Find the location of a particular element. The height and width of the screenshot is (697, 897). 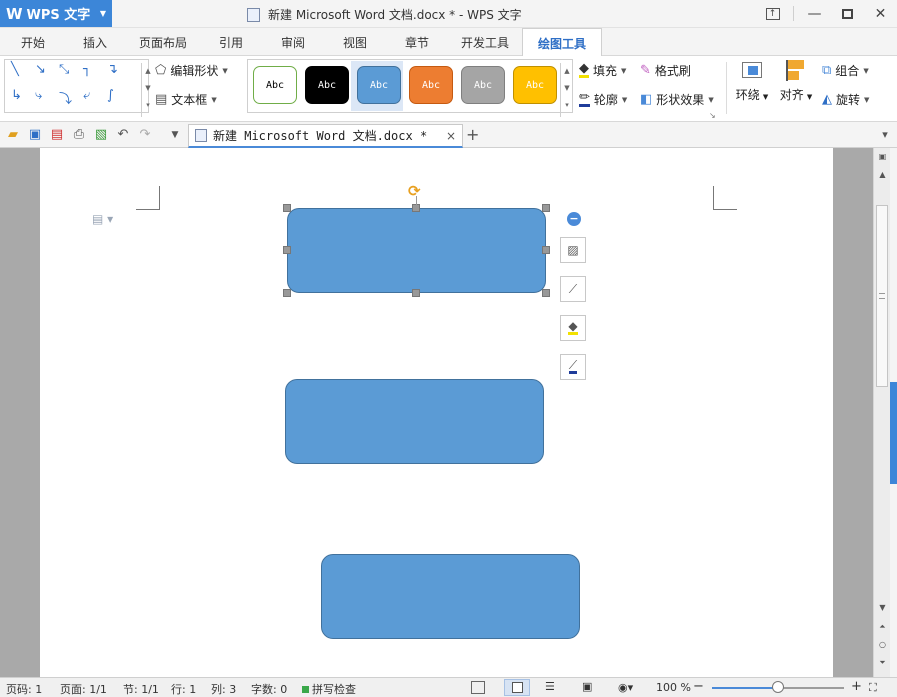

double-arrow-icon: ⤡ is located at coordinates (64, 69).